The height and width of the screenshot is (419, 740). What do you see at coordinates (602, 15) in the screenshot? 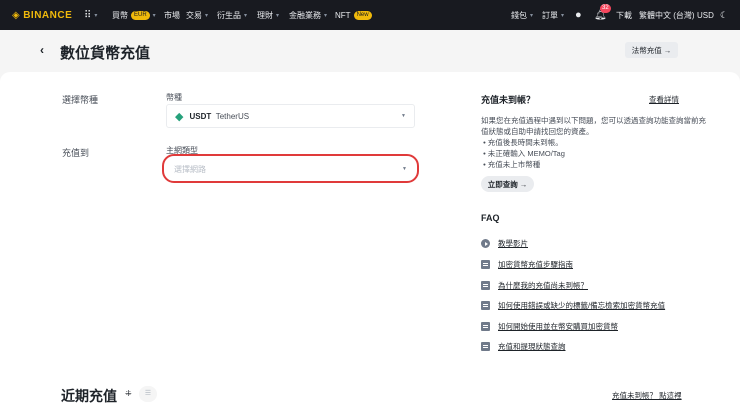
I see `bell-icon: 🔔︎ 32` at bounding box center [602, 15].